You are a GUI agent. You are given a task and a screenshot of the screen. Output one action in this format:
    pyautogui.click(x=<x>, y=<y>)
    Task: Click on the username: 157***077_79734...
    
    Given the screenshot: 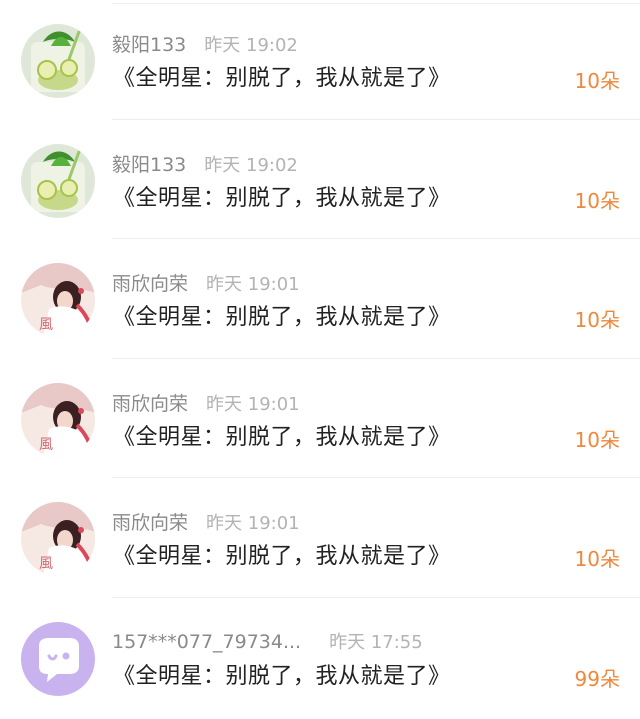 What is the action you would take?
    pyautogui.click(x=206, y=642)
    